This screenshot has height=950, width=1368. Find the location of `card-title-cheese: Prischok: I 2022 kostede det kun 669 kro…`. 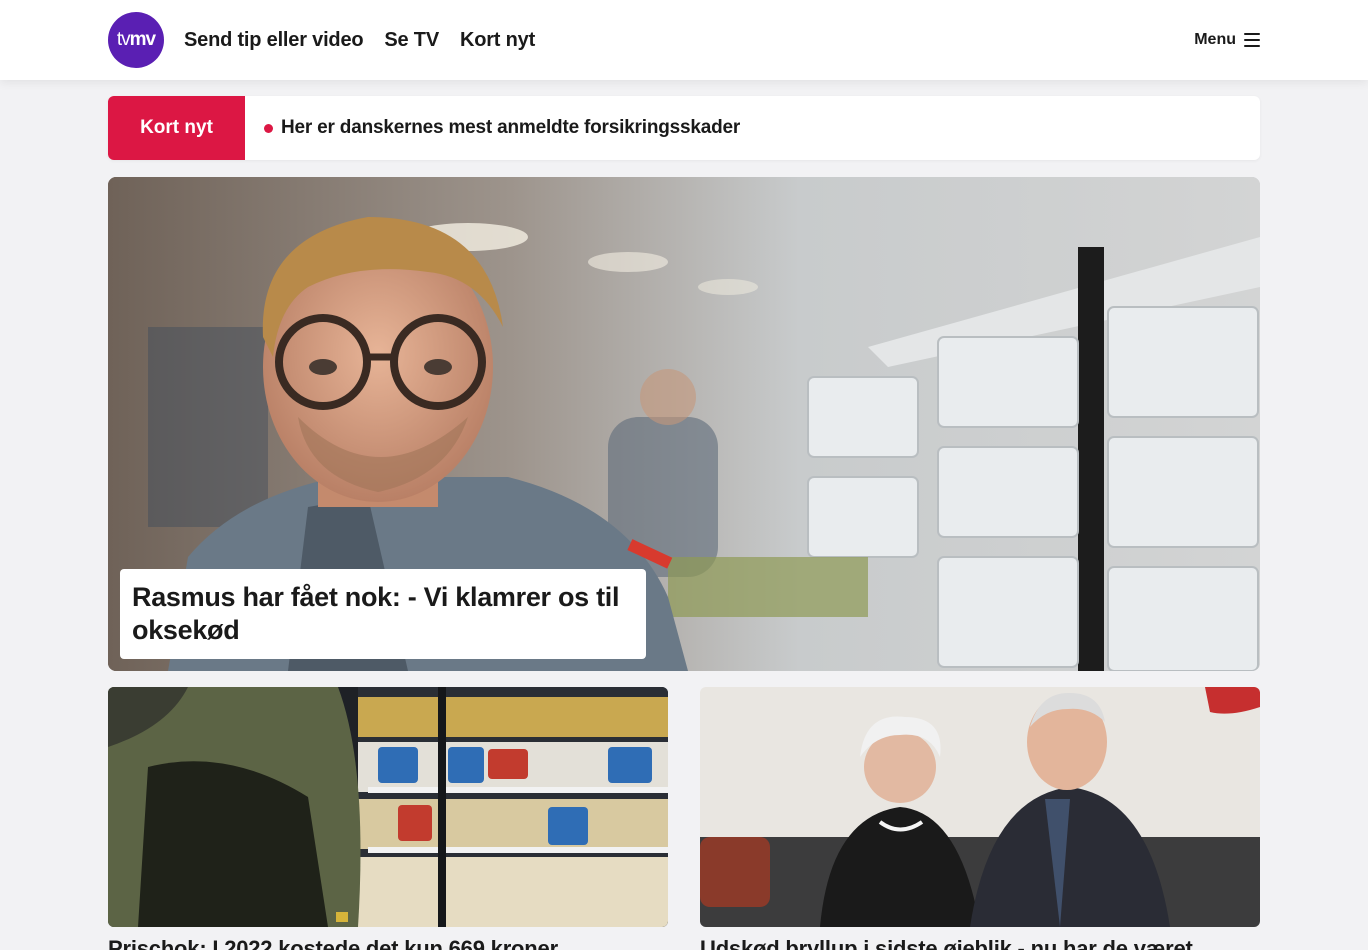

card-title-cheese: Prischok: I 2022 kostede det kun 669 kro… is located at coordinates (388, 942).